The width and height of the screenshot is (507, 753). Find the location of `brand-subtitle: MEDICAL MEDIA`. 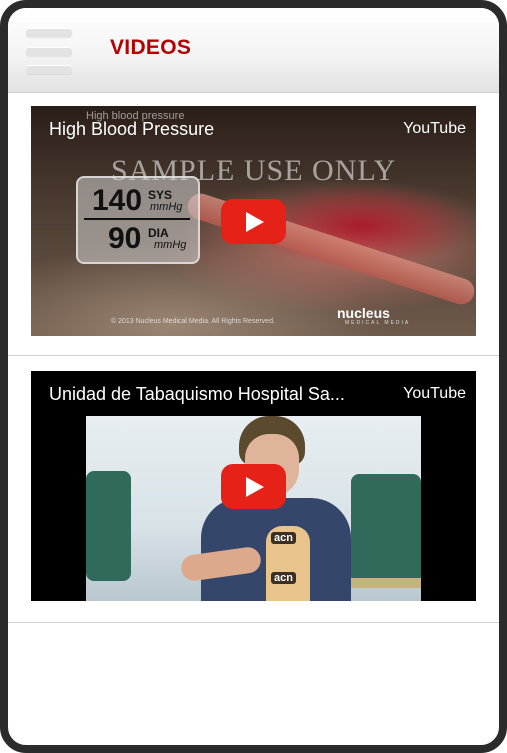

brand-subtitle: MEDICAL MEDIA is located at coordinates (378, 323).